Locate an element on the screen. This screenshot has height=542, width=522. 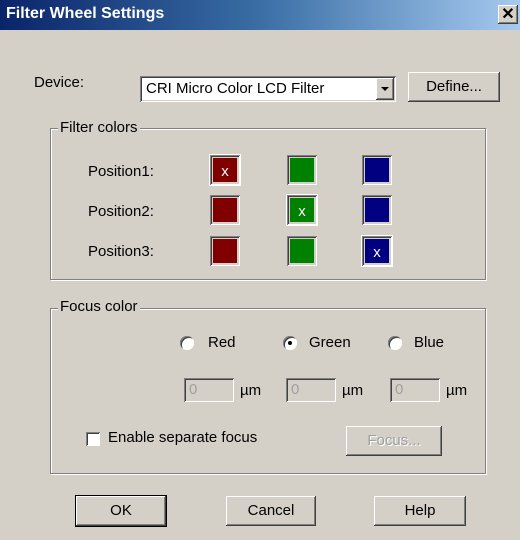
radio-blue-label: Blue is located at coordinates (429, 342).